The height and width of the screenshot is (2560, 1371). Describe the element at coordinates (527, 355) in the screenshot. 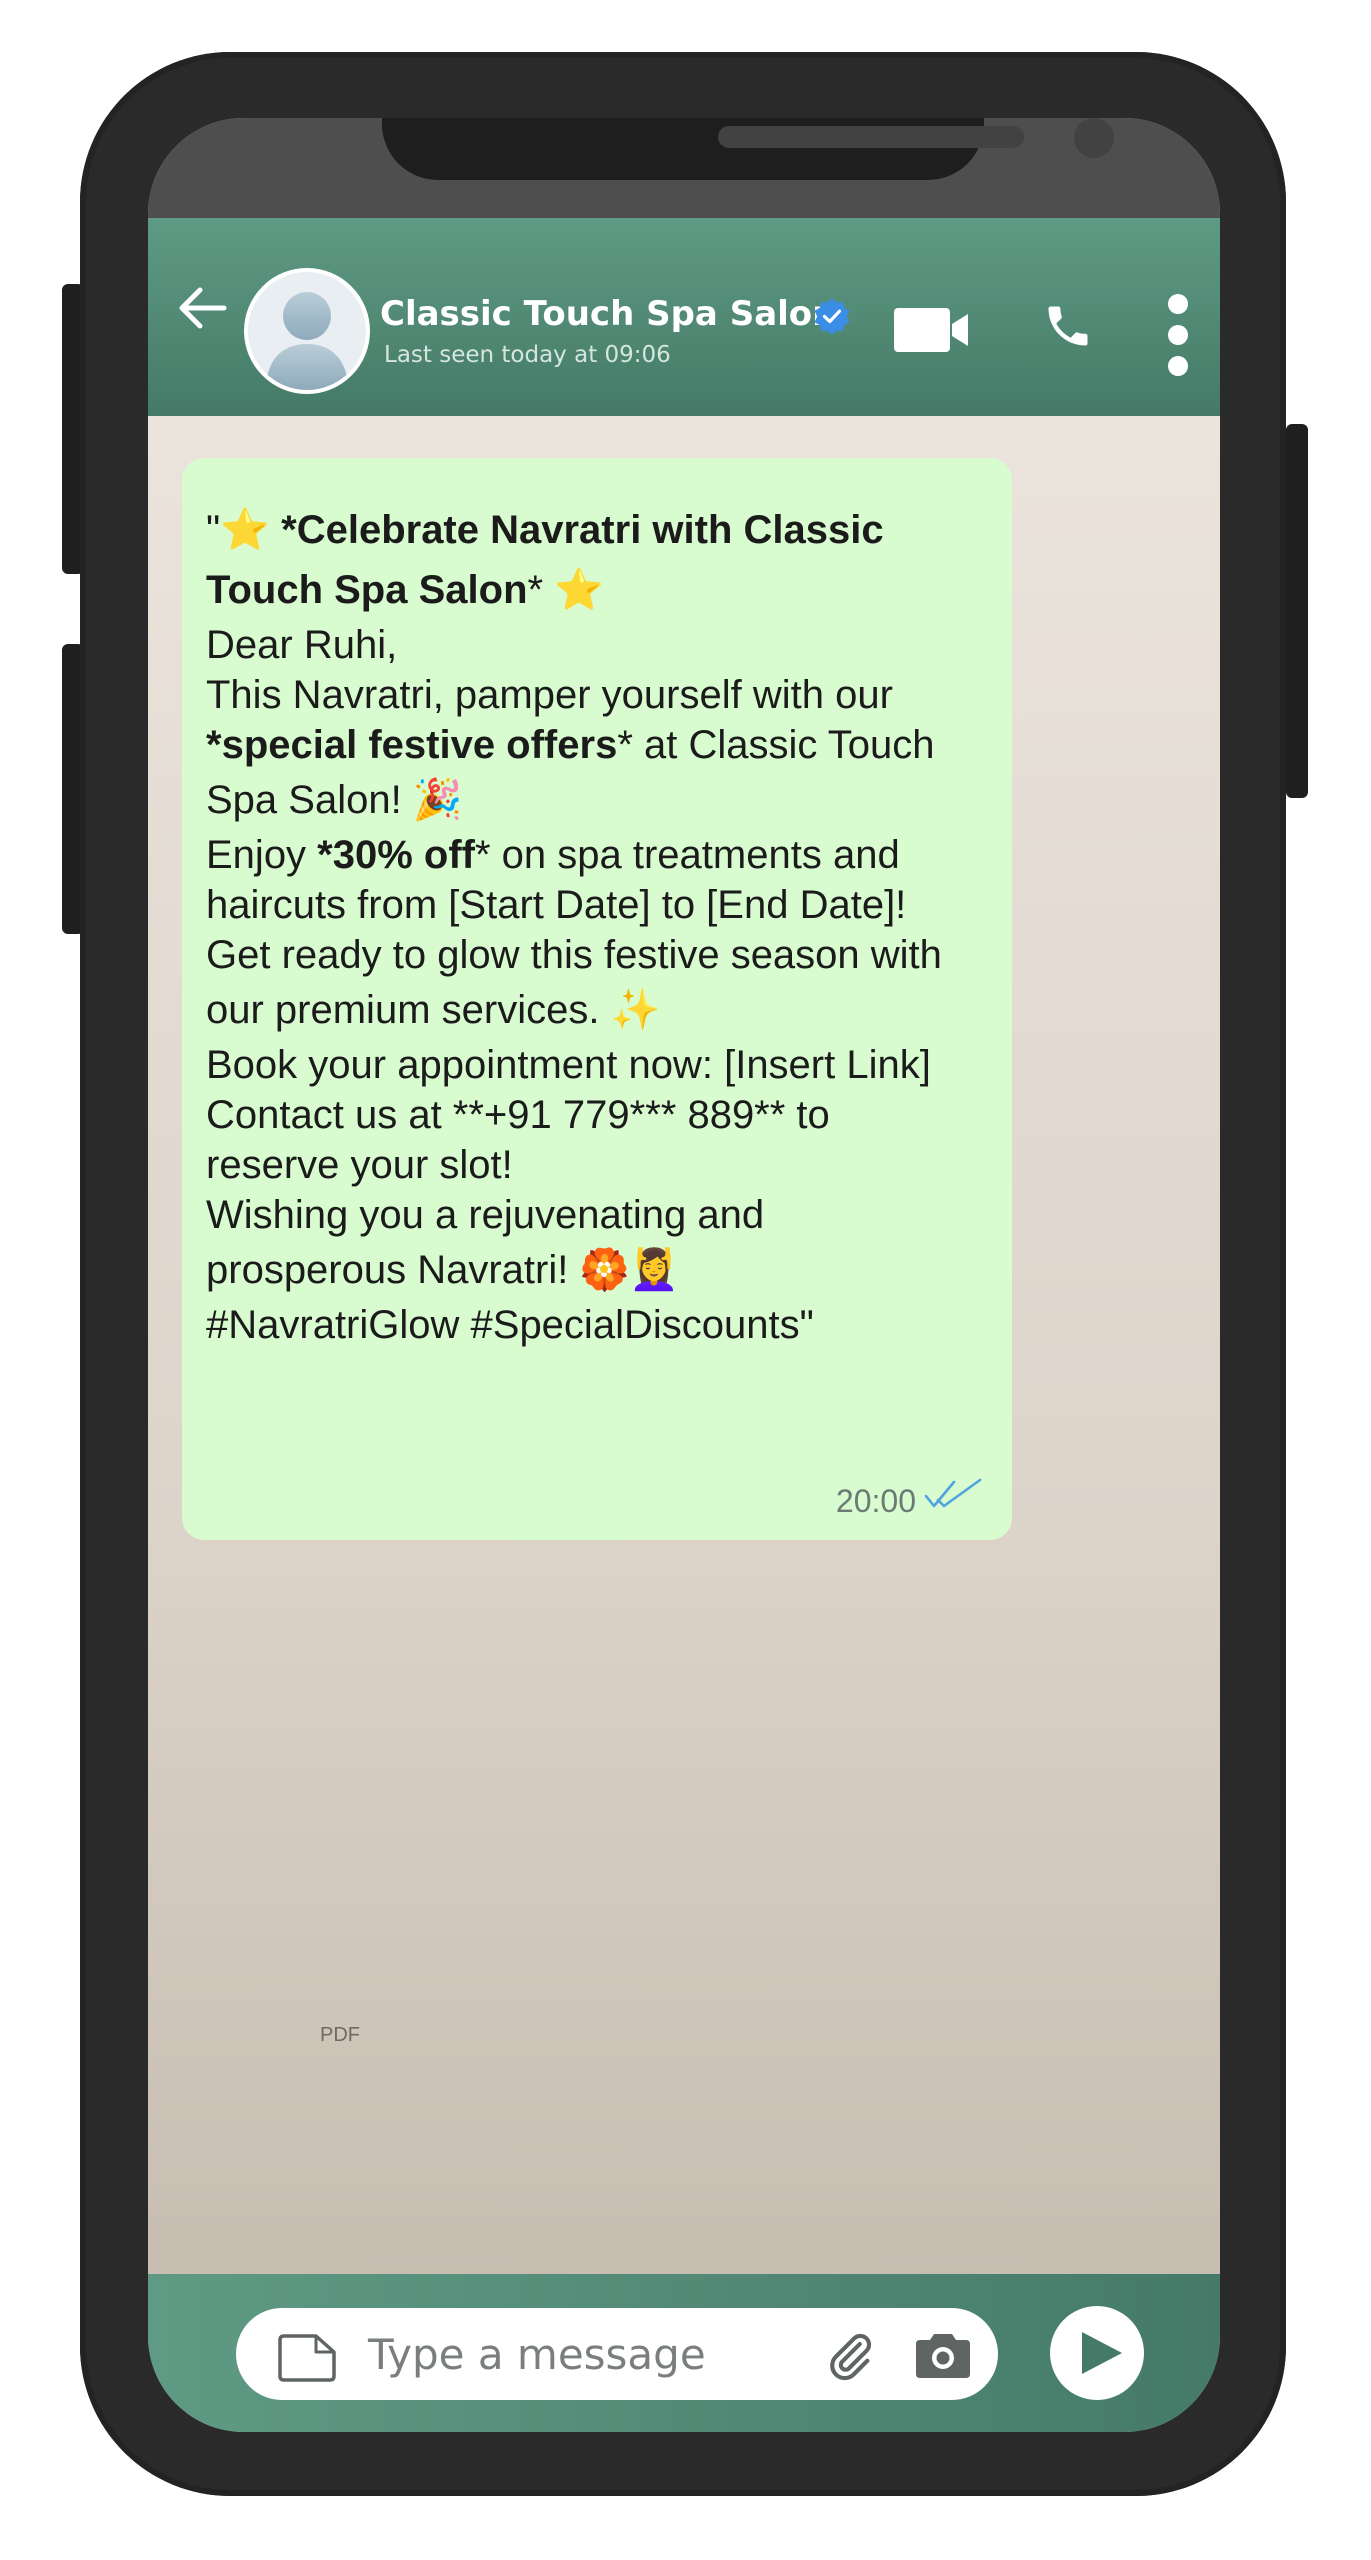

I see `last-seen-status: Last seen today at 09:06` at that location.